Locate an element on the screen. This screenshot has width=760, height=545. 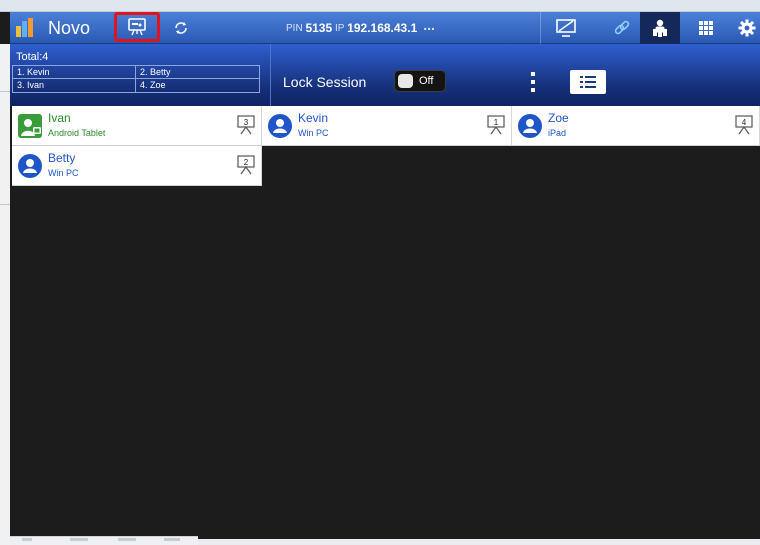
slot-number: 1 is located at coordinates (496, 122).